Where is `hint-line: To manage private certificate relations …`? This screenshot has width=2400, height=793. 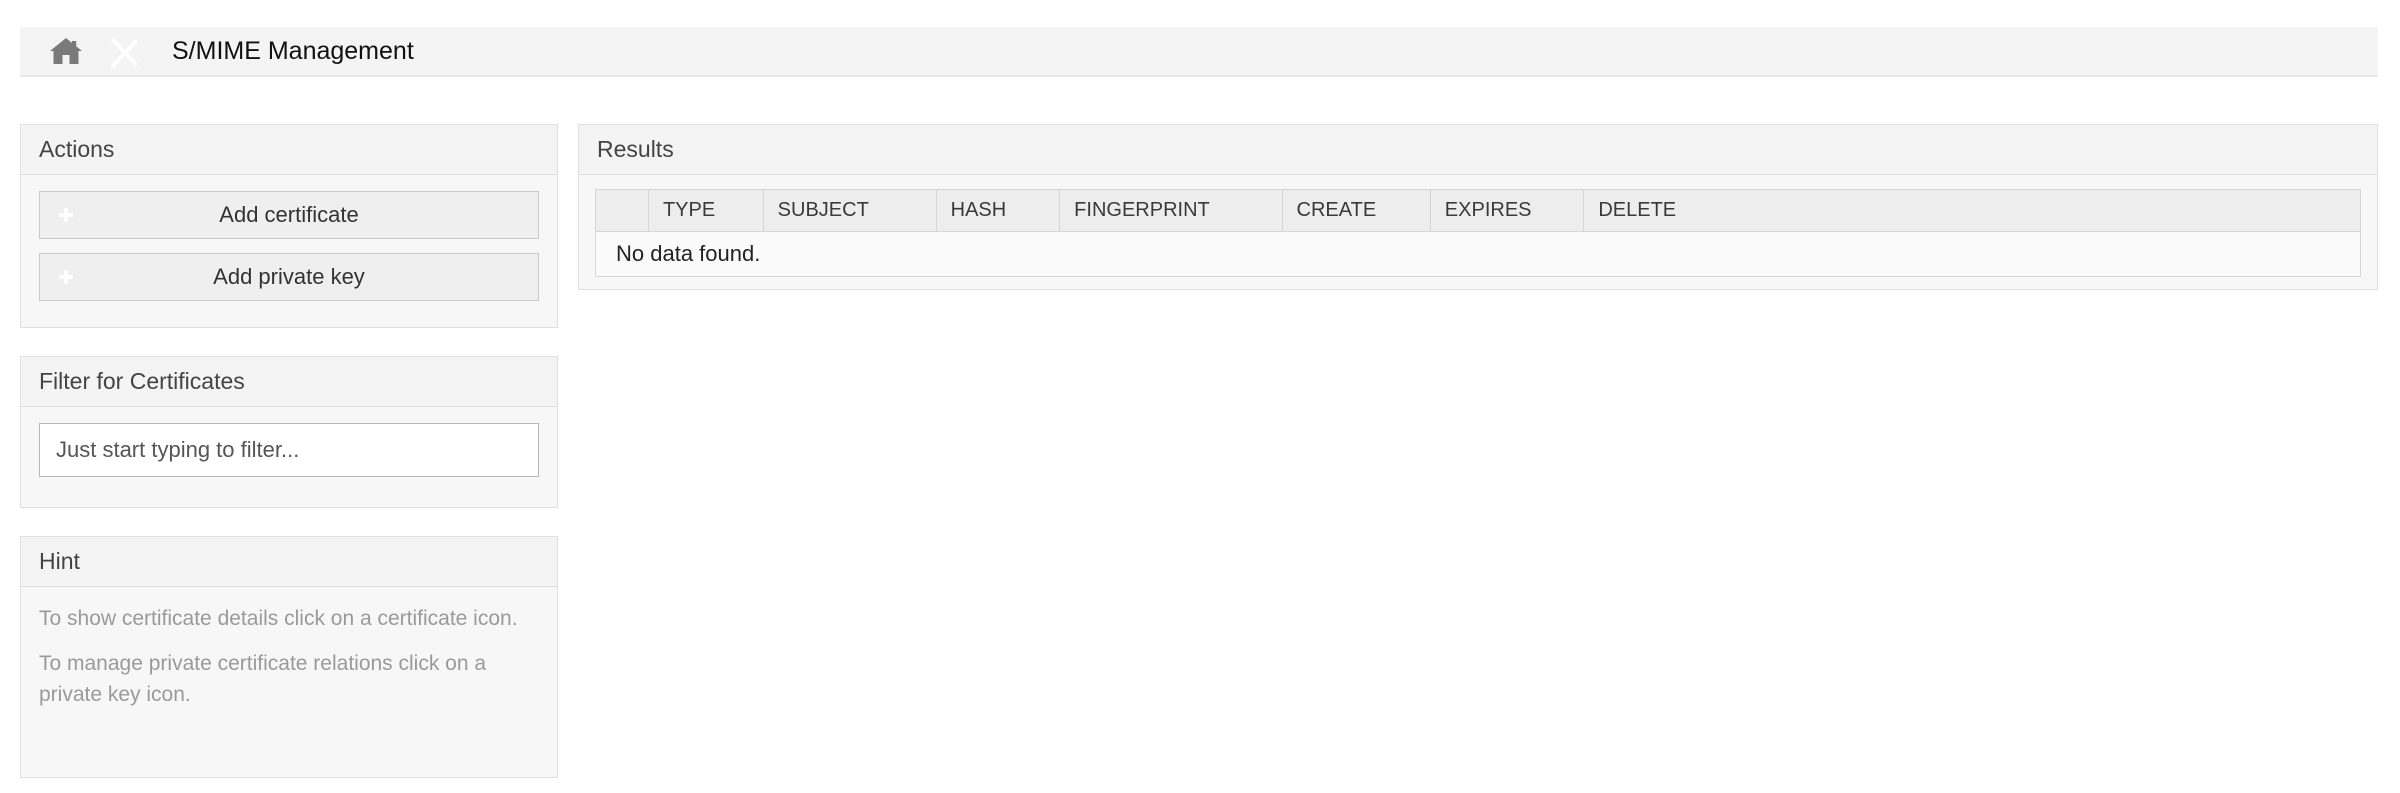
hint-line: To manage private certificate relations … is located at coordinates (263, 679).